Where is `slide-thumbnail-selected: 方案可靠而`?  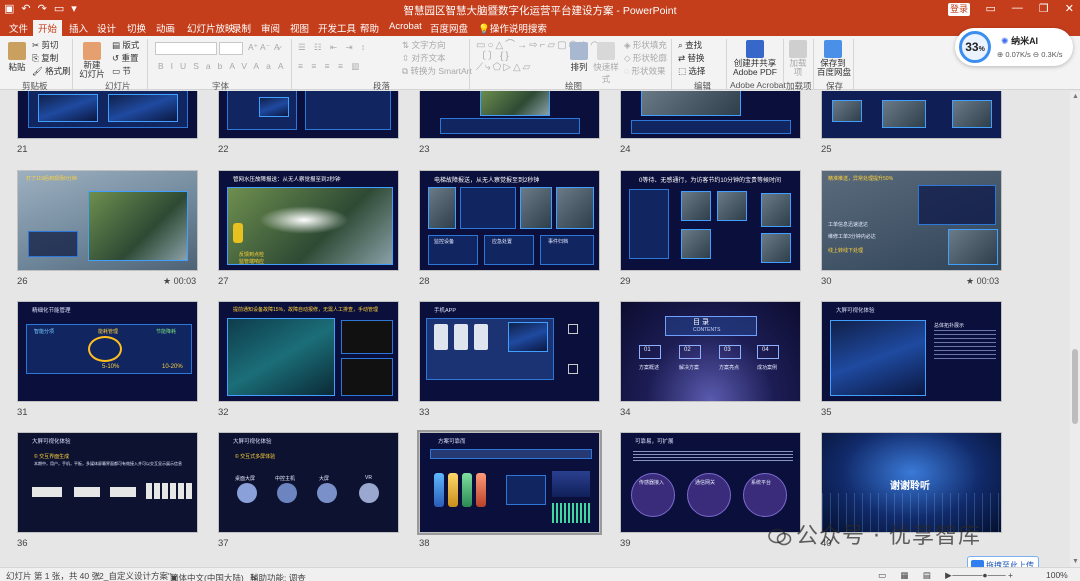 slide-thumbnail-selected: 方案可靠而 is located at coordinates (509, 482).